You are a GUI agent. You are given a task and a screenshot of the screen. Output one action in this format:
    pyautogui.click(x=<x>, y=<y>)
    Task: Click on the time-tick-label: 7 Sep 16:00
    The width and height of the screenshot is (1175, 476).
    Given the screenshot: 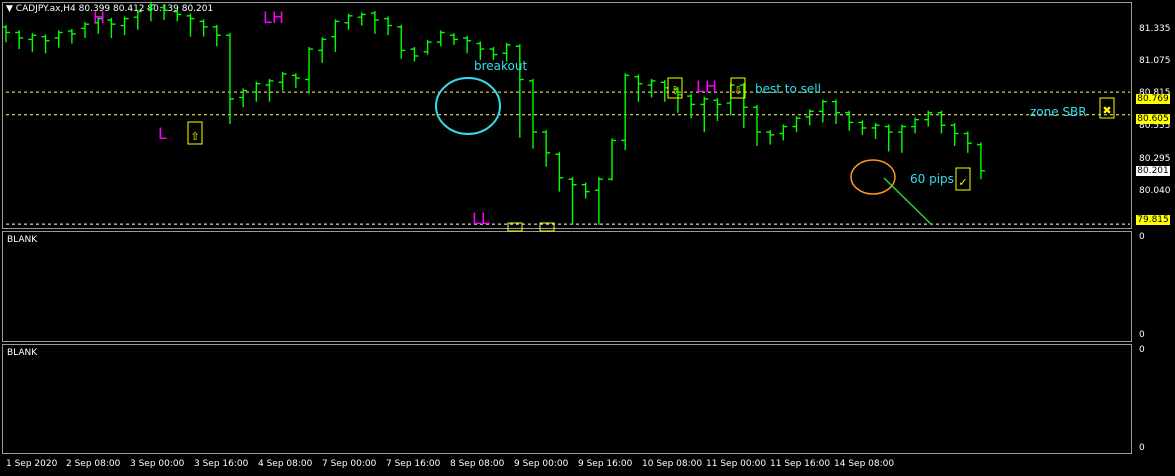 What is the action you would take?
    pyautogui.click(x=413, y=464)
    